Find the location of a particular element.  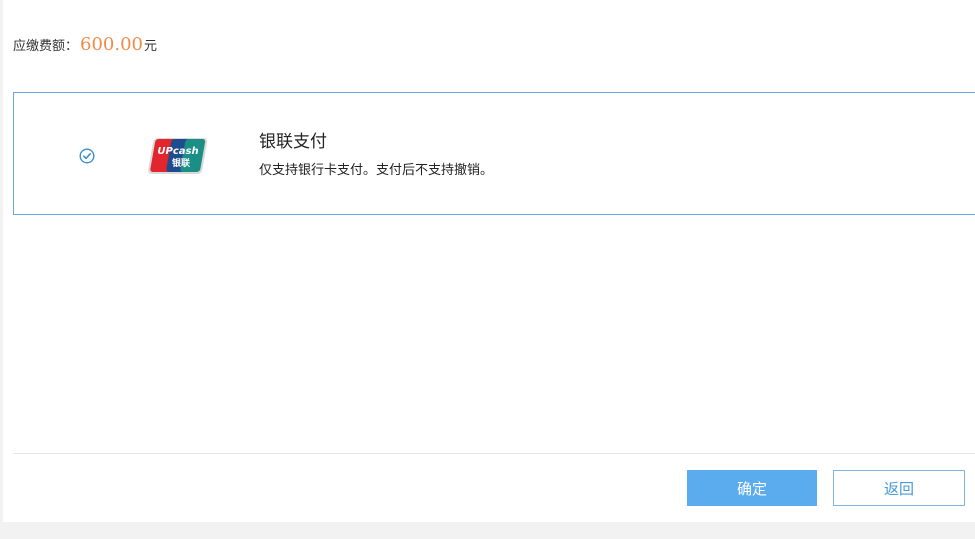

check-circle-icon is located at coordinates (87, 156).